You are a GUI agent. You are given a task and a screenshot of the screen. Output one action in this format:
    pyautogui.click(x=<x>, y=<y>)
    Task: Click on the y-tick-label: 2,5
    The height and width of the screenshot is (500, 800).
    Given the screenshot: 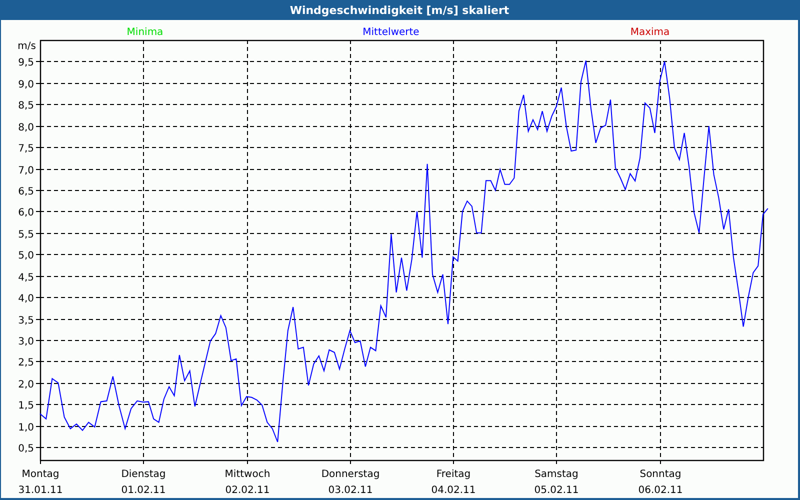 What is the action you would take?
    pyautogui.click(x=26, y=363)
    